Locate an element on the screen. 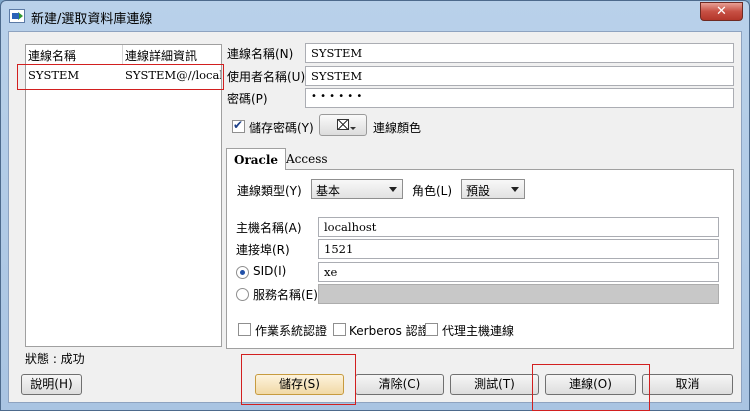 This screenshot has width=750, height=411. os-auth-label: 作業系統認證 is located at coordinates (291, 331).